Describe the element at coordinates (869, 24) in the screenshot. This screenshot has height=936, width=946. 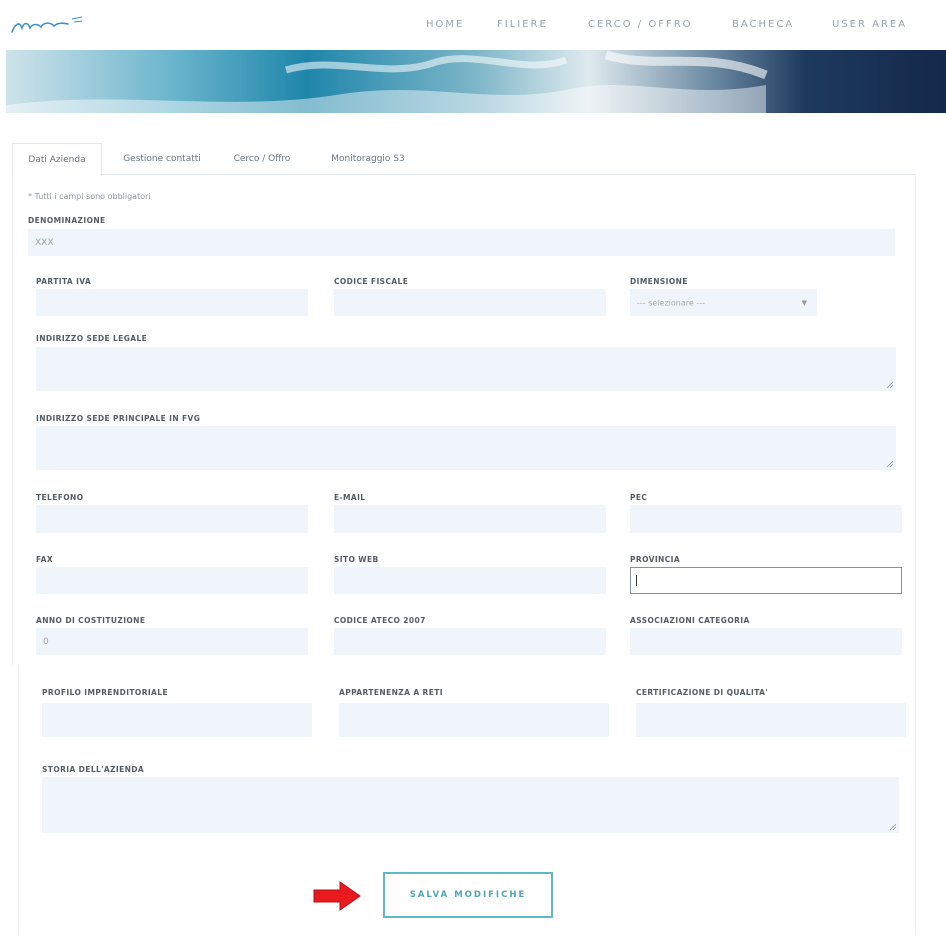
I see `nav-user-area: USER AREA` at that location.